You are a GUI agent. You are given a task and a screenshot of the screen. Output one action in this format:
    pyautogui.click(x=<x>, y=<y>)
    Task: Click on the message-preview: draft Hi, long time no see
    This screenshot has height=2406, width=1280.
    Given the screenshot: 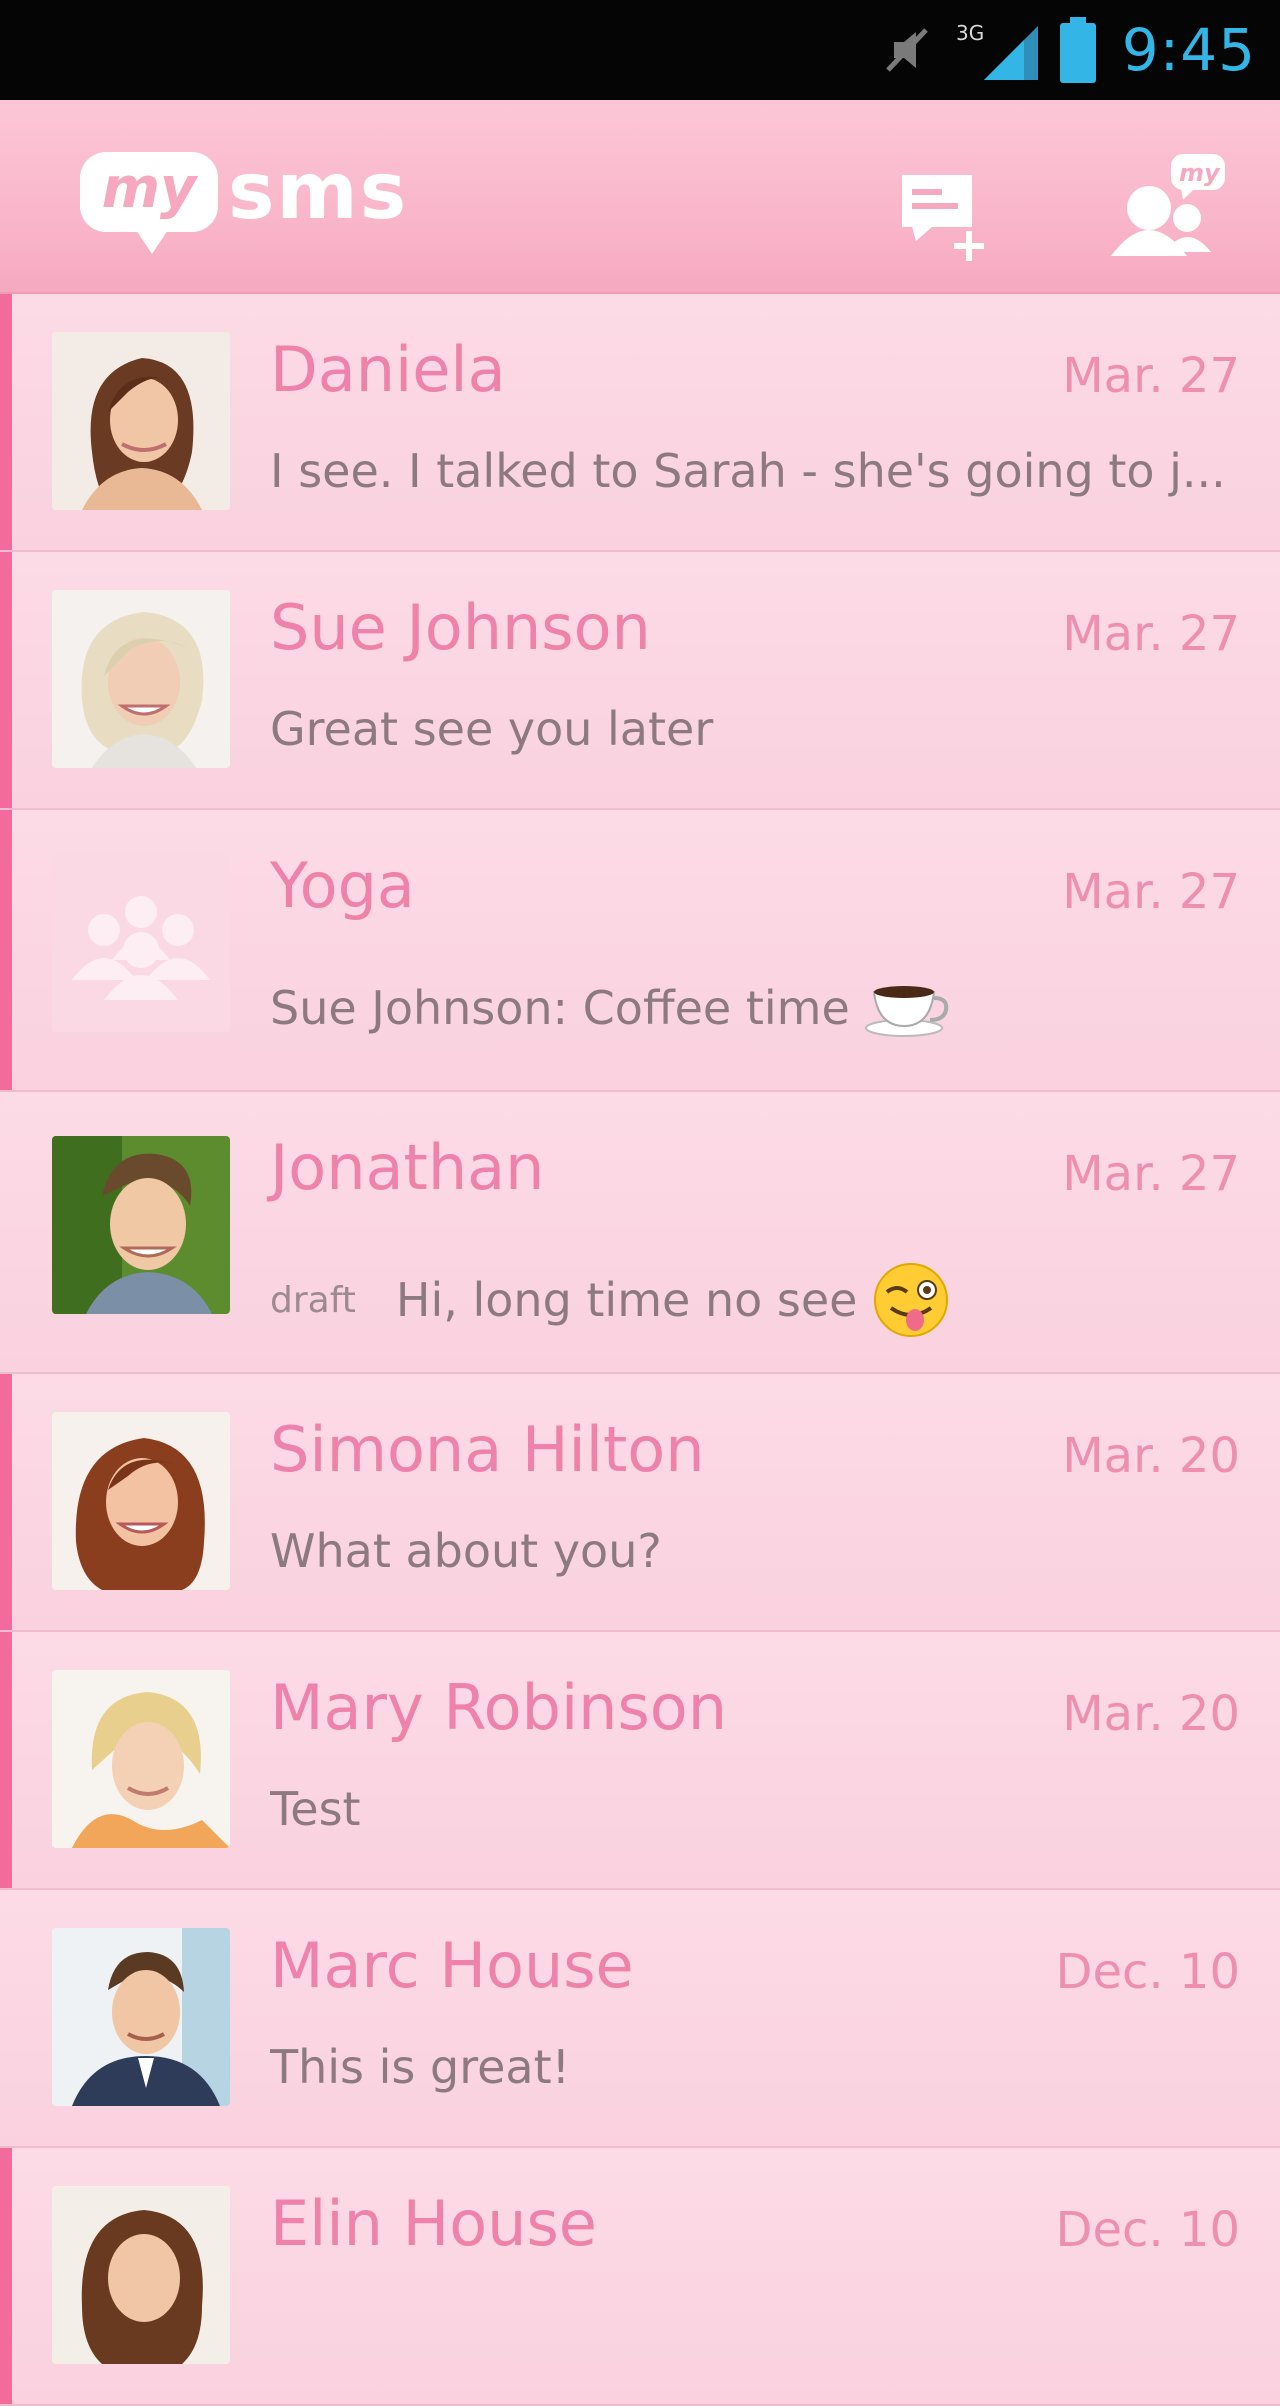 What is the action you would take?
    pyautogui.click(x=757, y=1300)
    